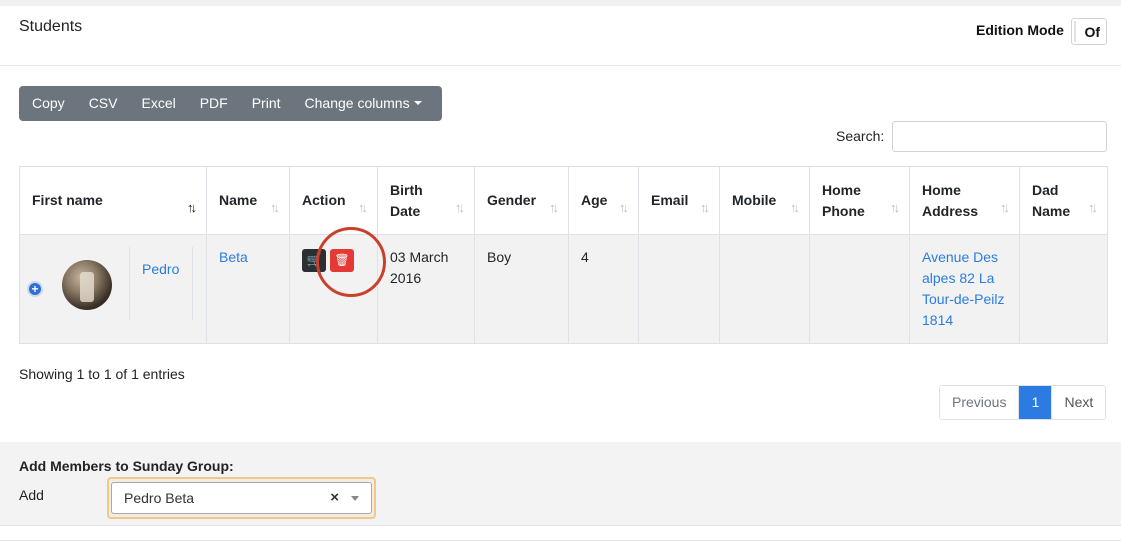 The width and height of the screenshot is (1121, 545). I want to click on column-header-action: Action ↑↓, so click(333, 200).